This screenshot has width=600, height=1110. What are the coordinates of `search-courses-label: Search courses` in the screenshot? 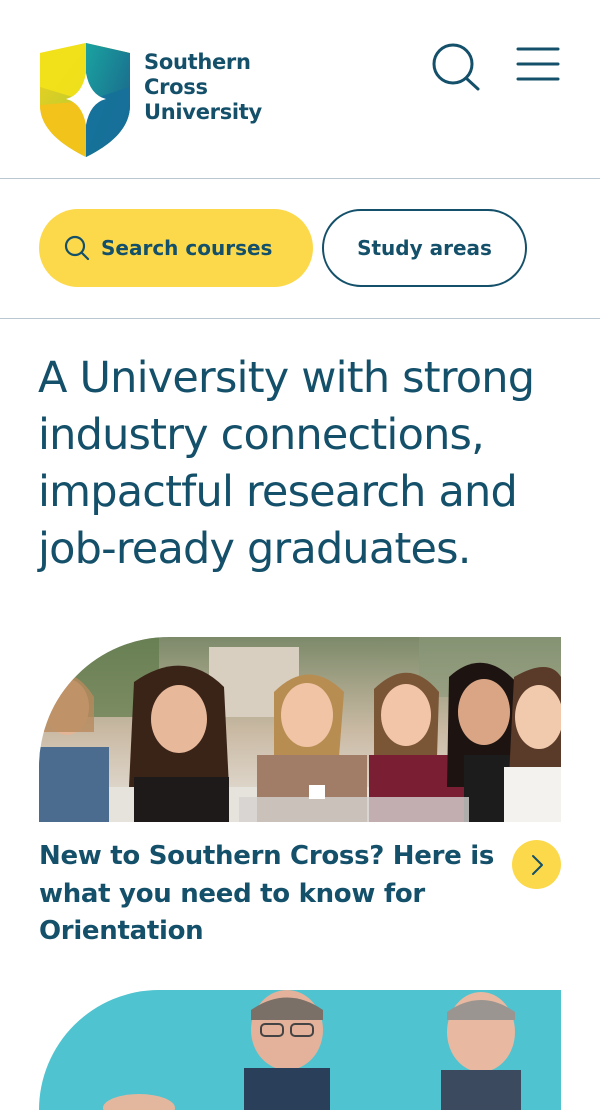 It's located at (187, 248).